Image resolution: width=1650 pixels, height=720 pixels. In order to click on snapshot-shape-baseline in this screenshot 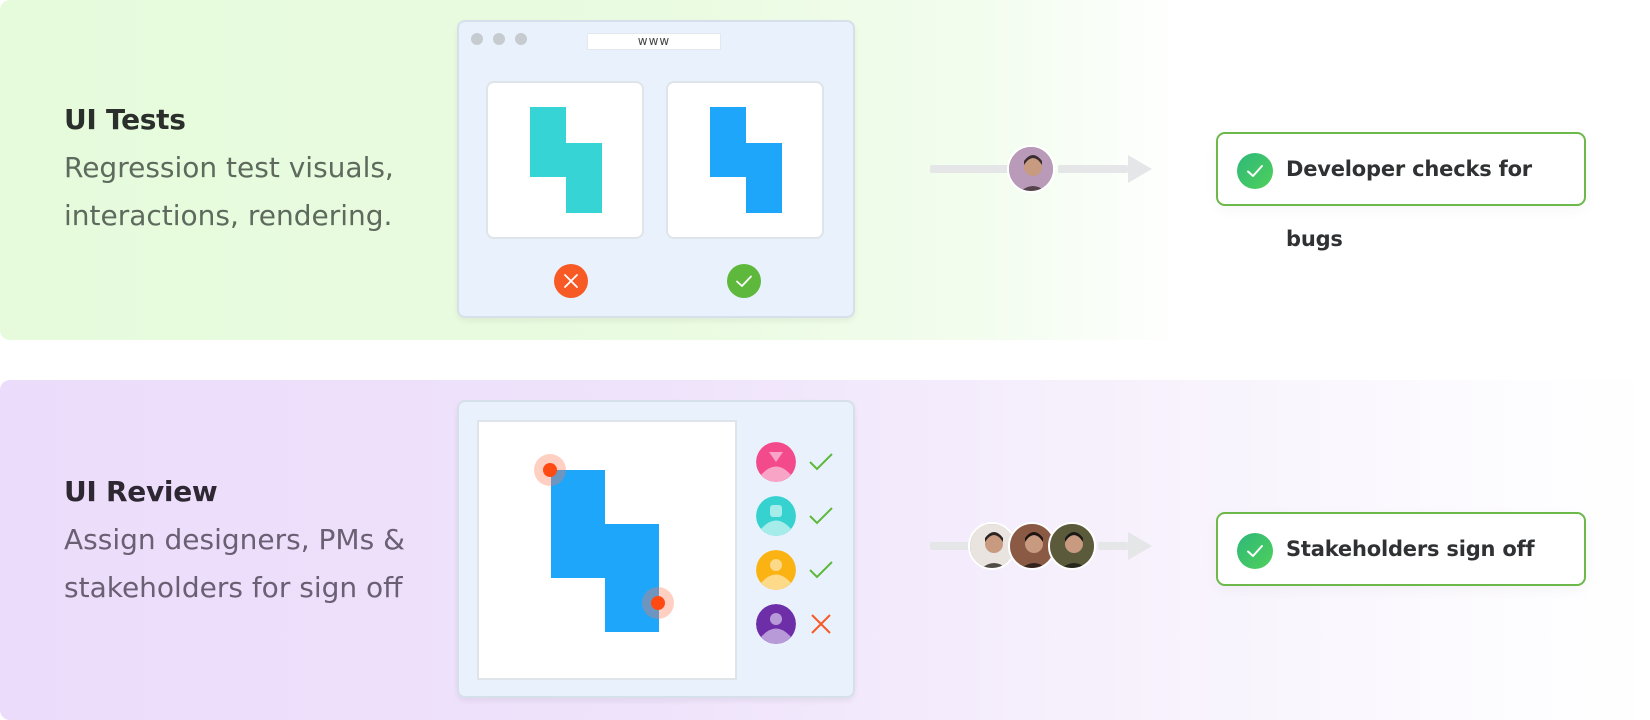, I will do `click(566, 160)`.